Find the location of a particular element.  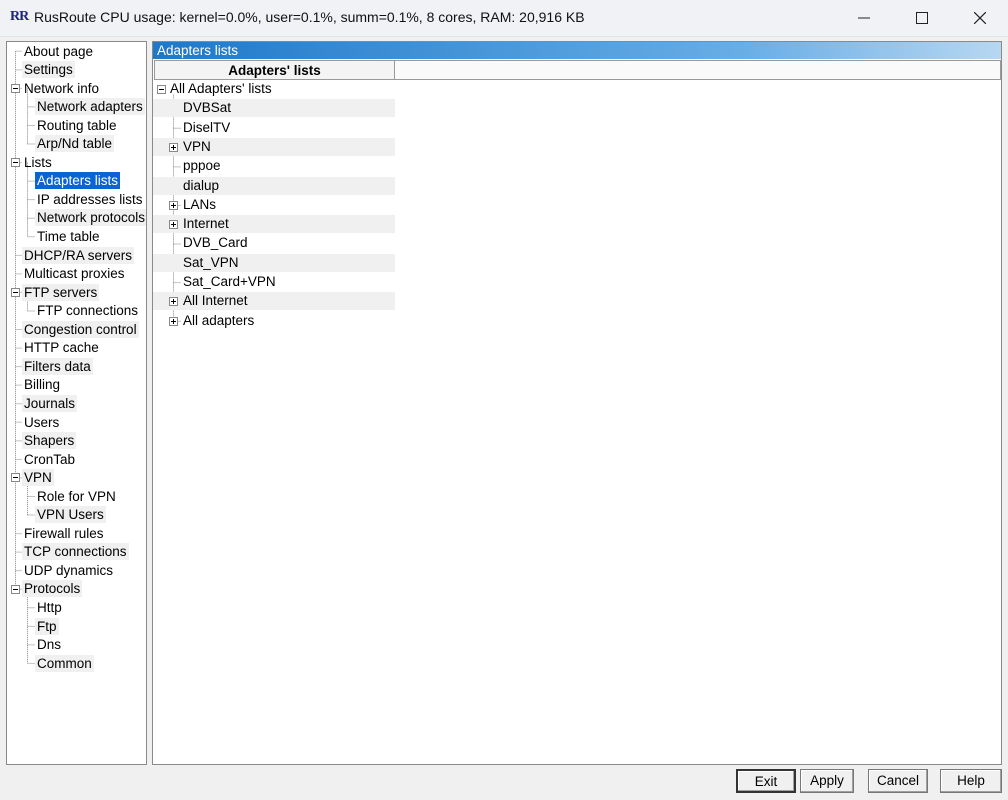

list-item: pppoe is located at coordinates (274, 166).